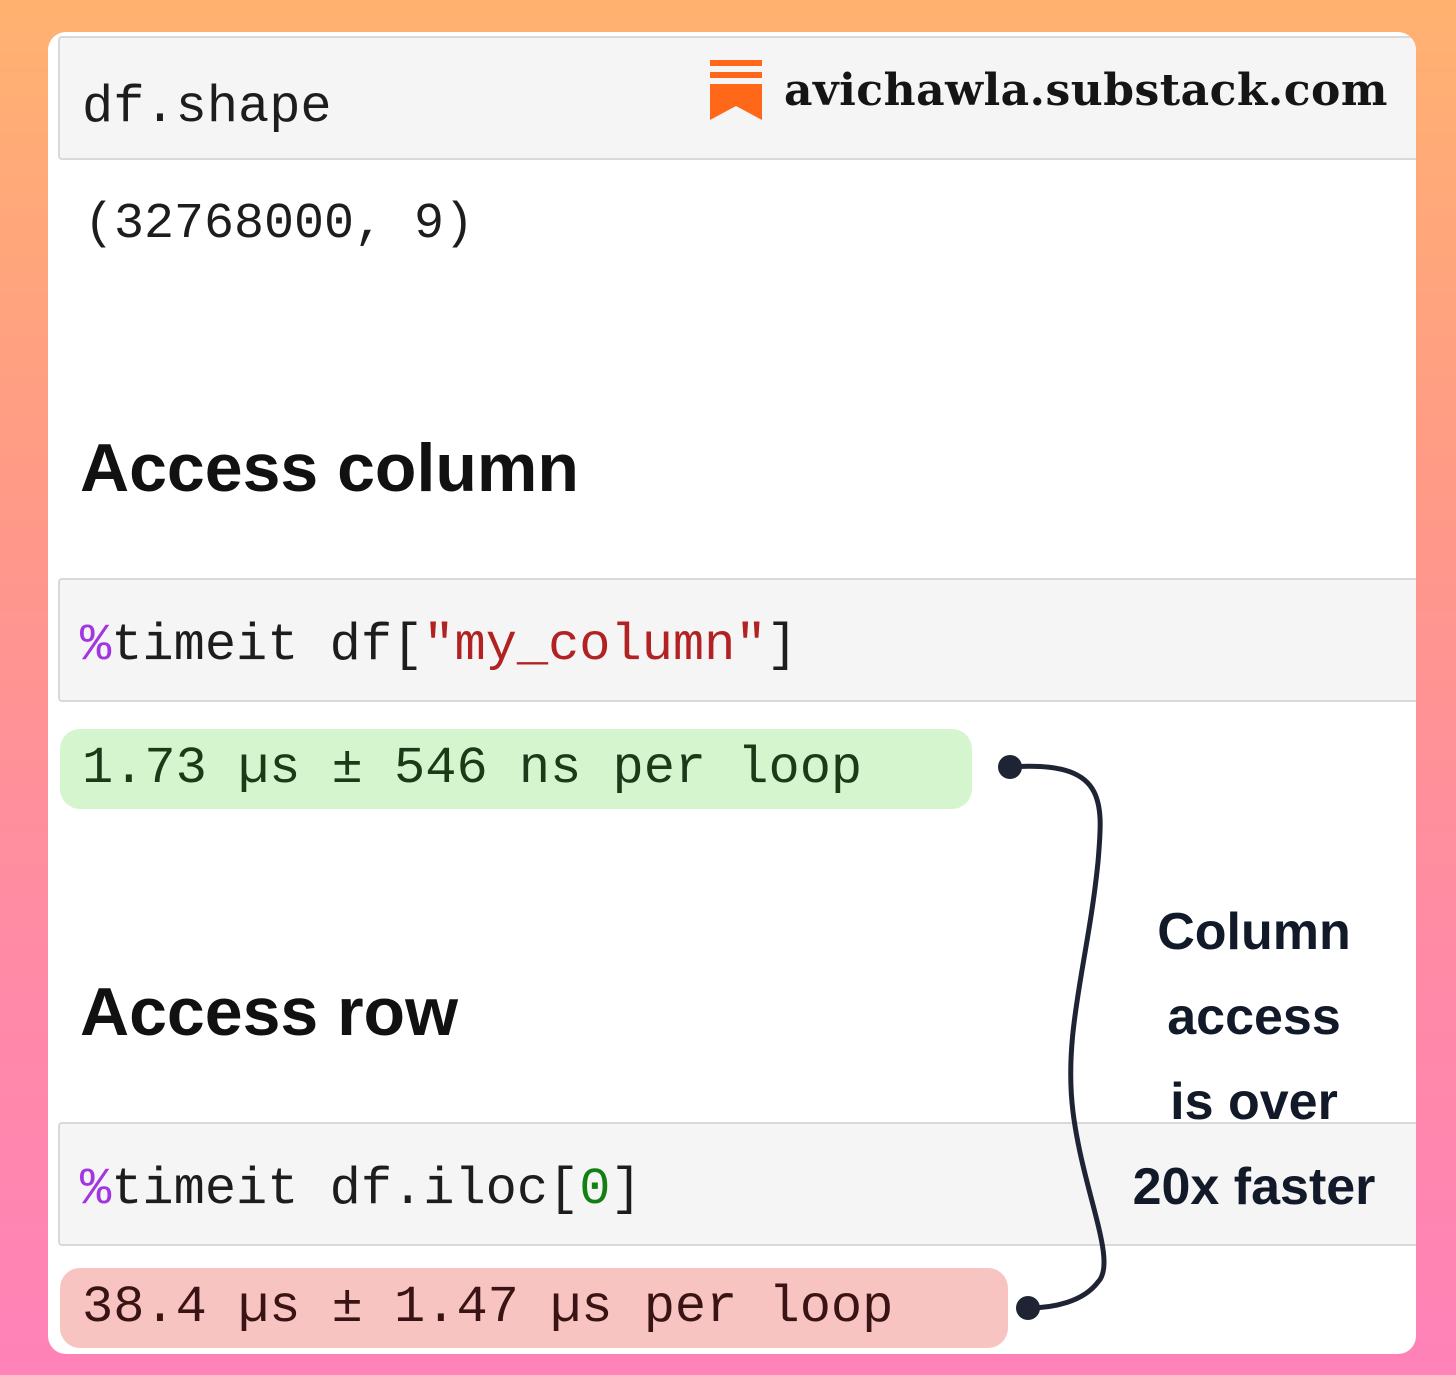 The width and height of the screenshot is (1456, 1375). Describe the element at coordinates (1254, 1102) in the screenshot. I see `annotation-line: is over` at that location.